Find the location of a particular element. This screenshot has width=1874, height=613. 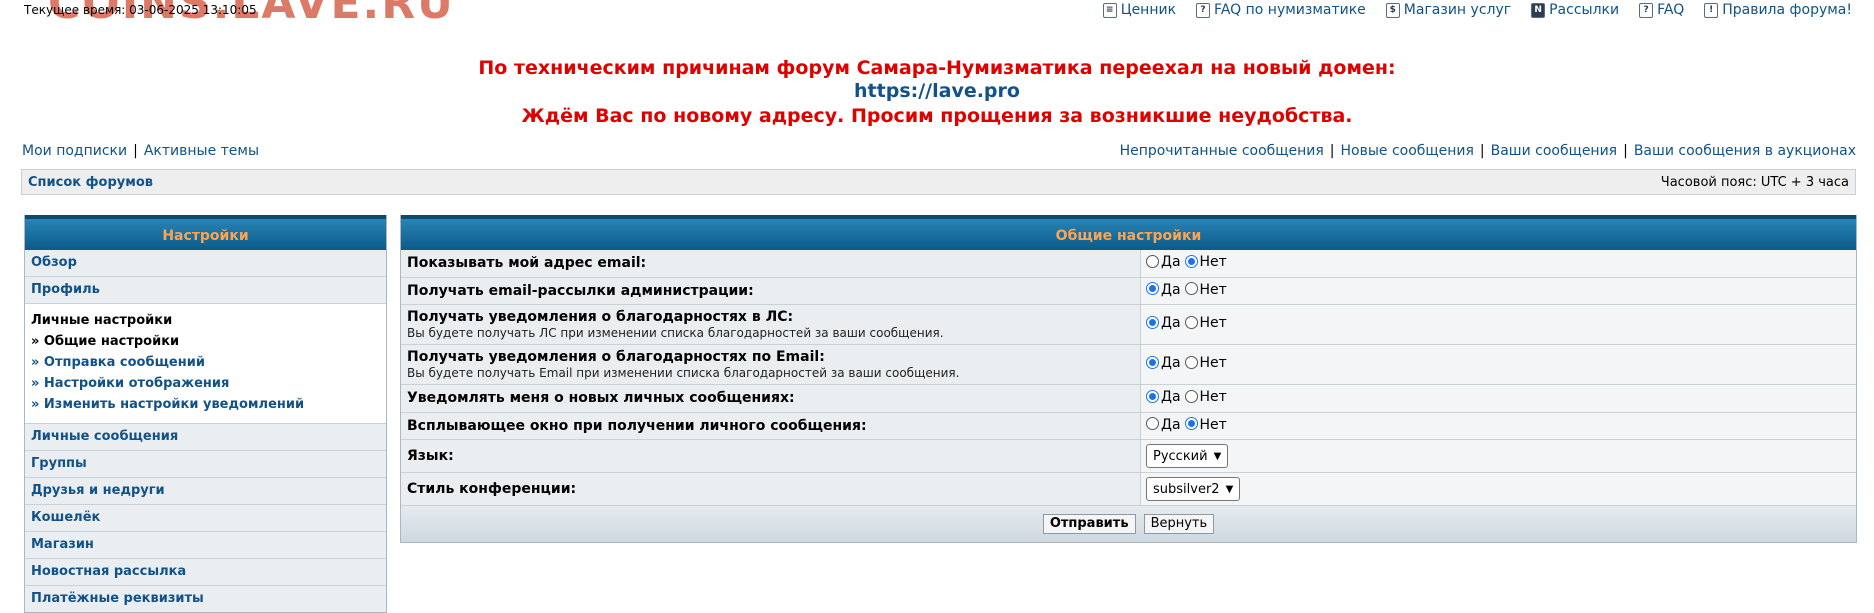

sidebar-item-overview: Обзор is located at coordinates (205, 263).